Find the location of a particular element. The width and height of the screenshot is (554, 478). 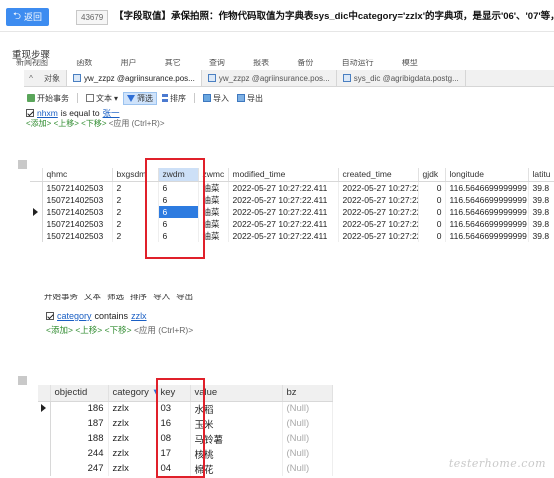

begin-transaction-button: 开始事务 is located at coordinates (48, 98).